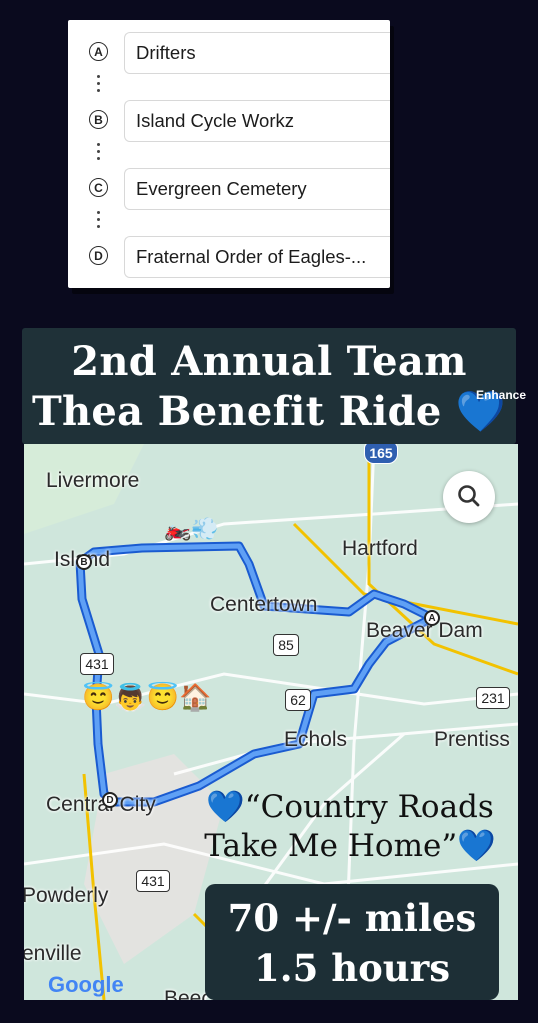 The image size is (538, 1023). What do you see at coordinates (93, 480) in the screenshot?
I see `place-livermore: Livermore` at bounding box center [93, 480].